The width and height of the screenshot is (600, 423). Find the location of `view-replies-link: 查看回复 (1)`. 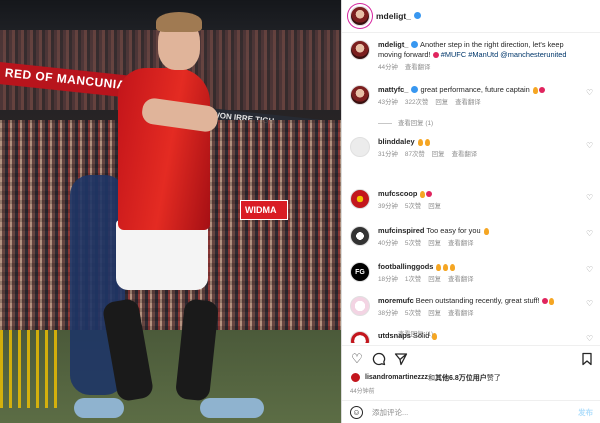

view-replies-link: 查看回复 (1) is located at coordinates (405, 122).